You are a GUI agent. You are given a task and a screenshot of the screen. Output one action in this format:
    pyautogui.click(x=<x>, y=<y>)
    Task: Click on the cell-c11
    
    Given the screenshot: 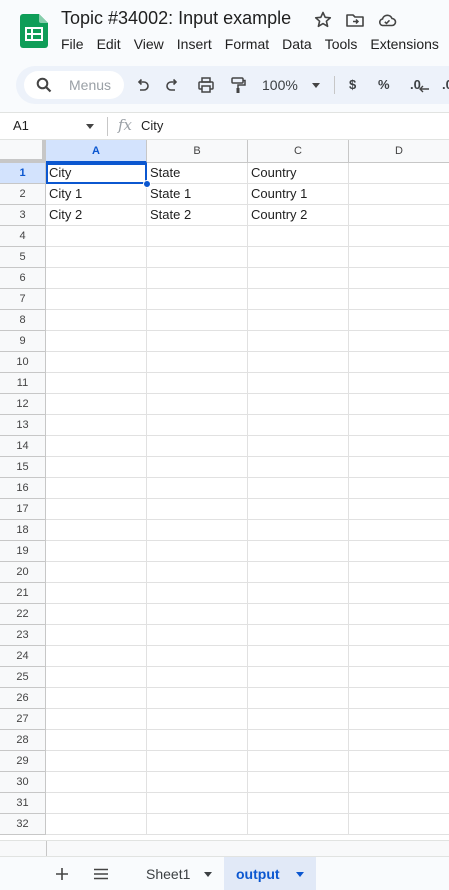 What is the action you would take?
    pyautogui.click(x=298, y=383)
    